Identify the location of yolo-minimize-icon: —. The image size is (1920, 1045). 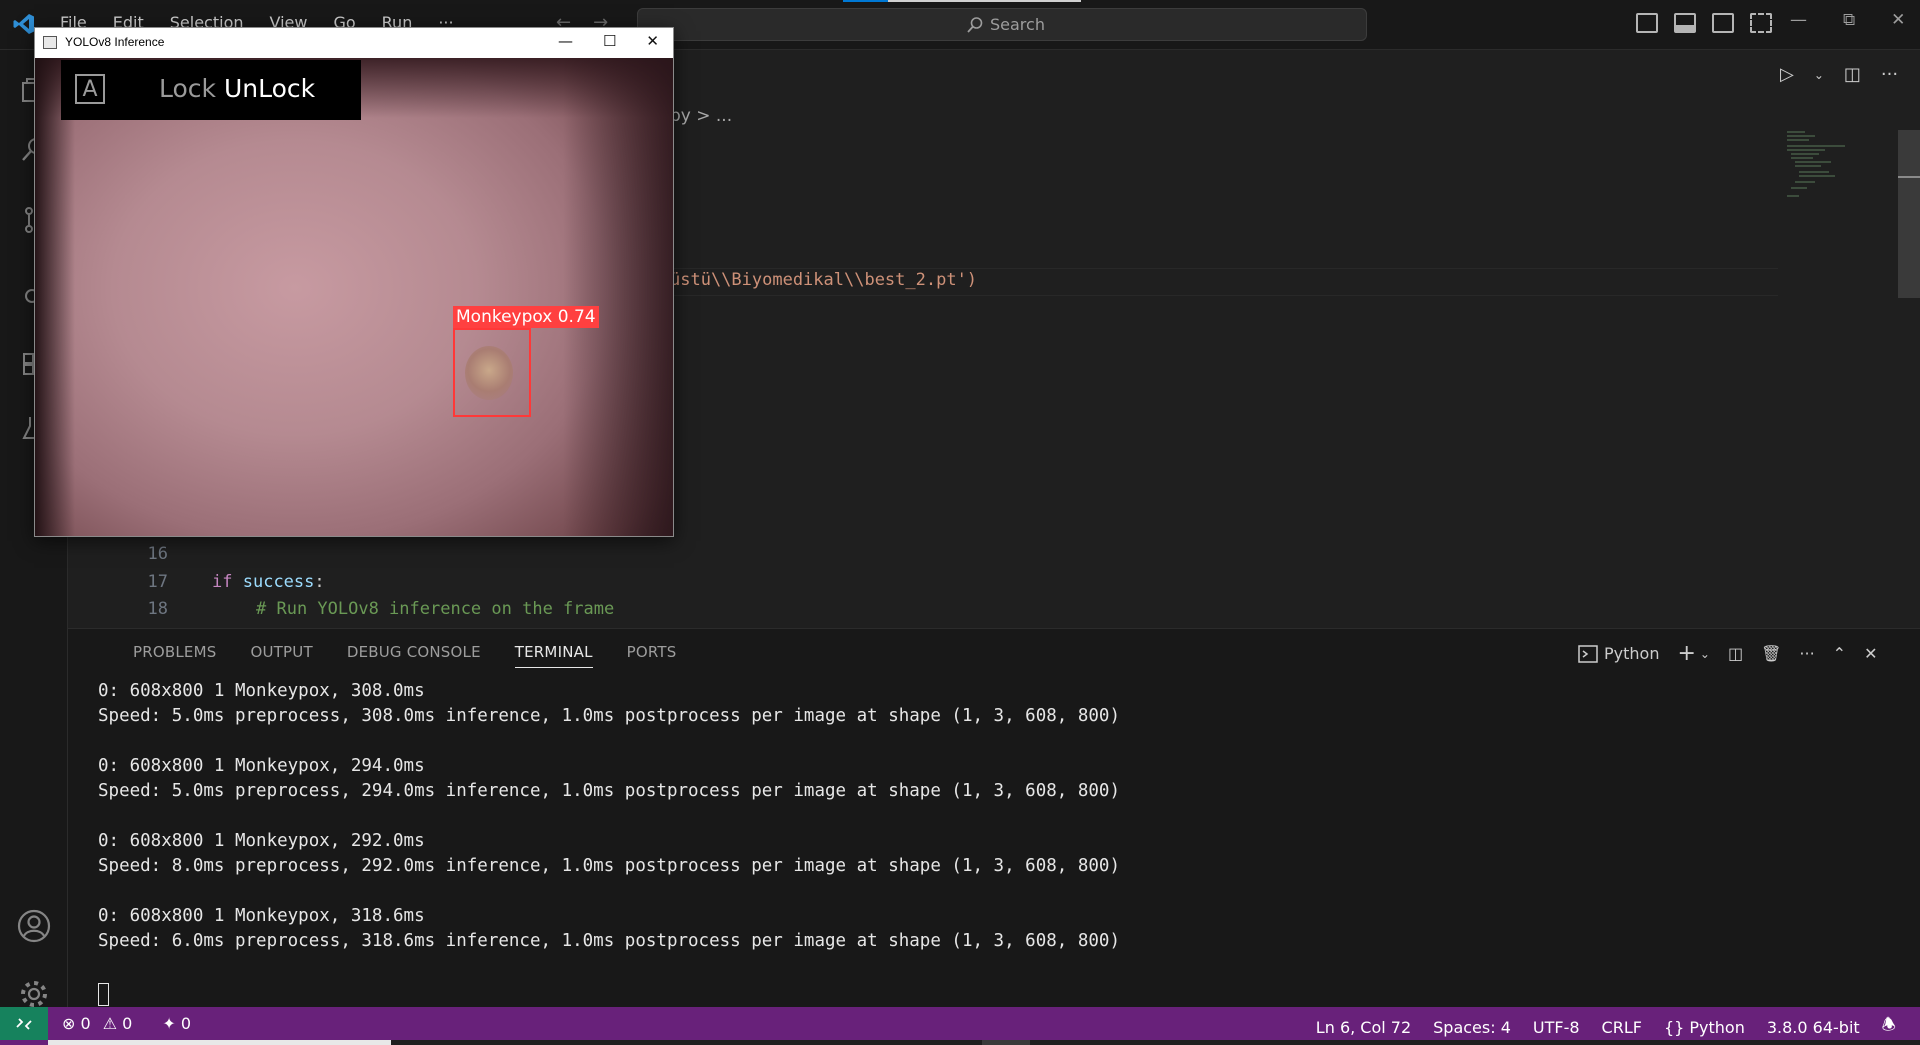
(565, 41).